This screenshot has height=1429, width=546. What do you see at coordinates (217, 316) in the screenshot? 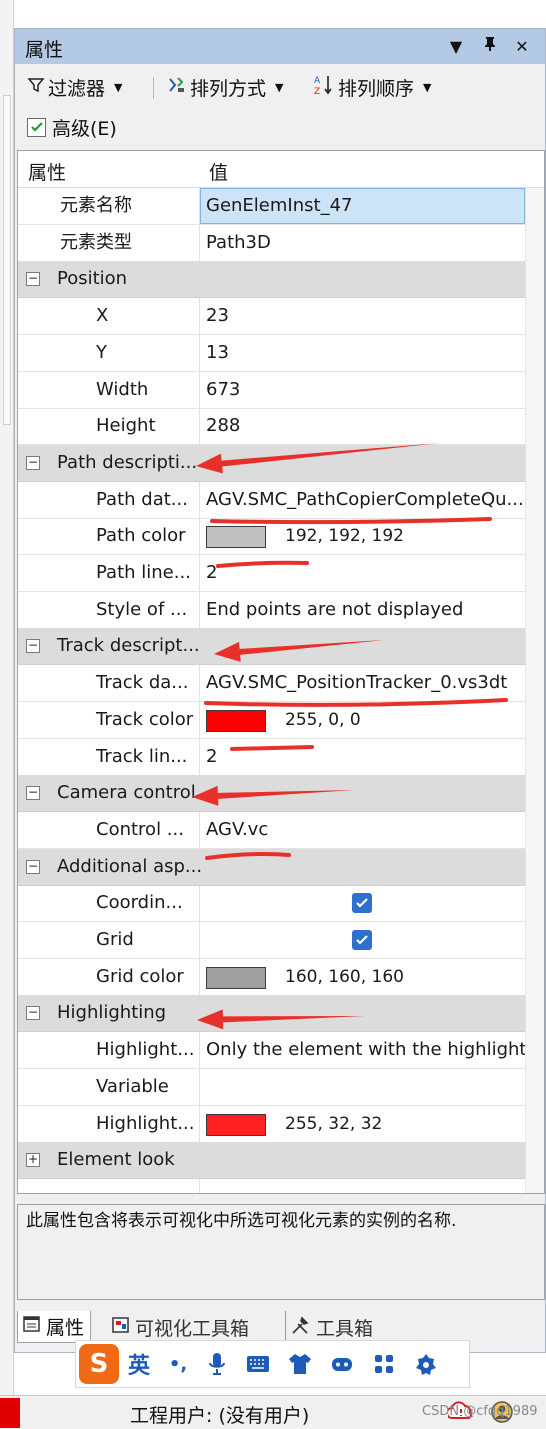
I see `property-value: 23` at bounding box center [217, 316].